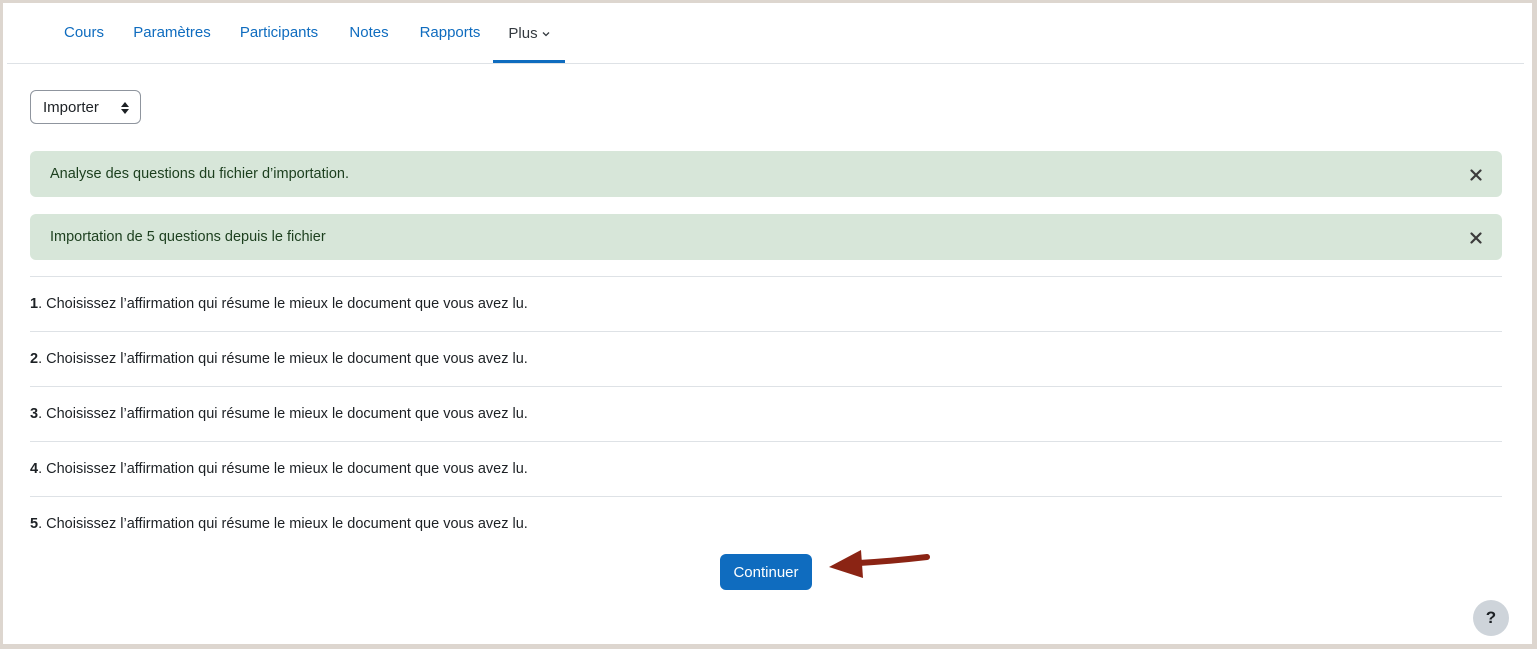 The image size is (1537, 649). I want to click on tab-plus: Plus, so click(529, 33).